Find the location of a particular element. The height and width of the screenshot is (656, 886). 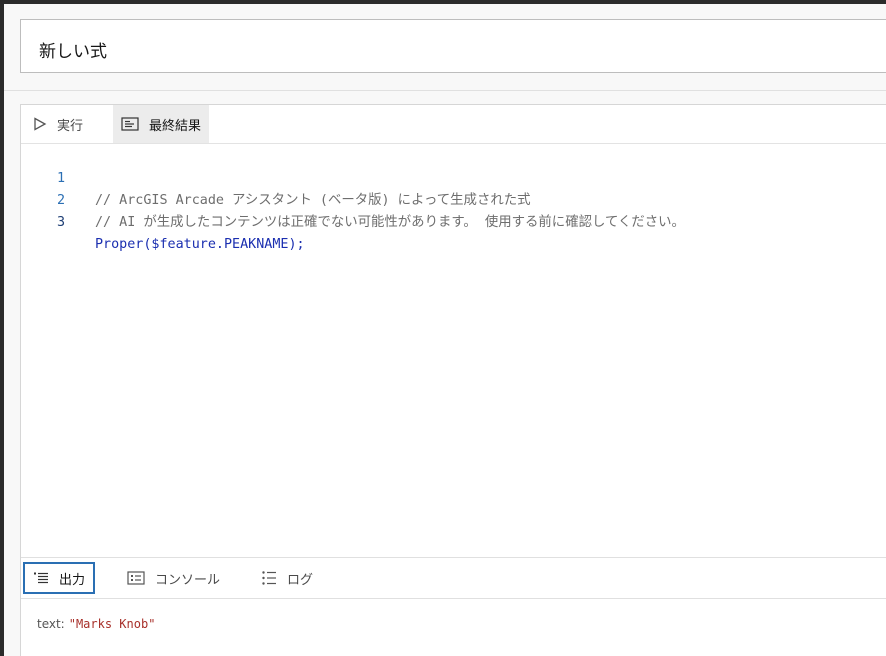

divider is located at coordinates (445, 90).